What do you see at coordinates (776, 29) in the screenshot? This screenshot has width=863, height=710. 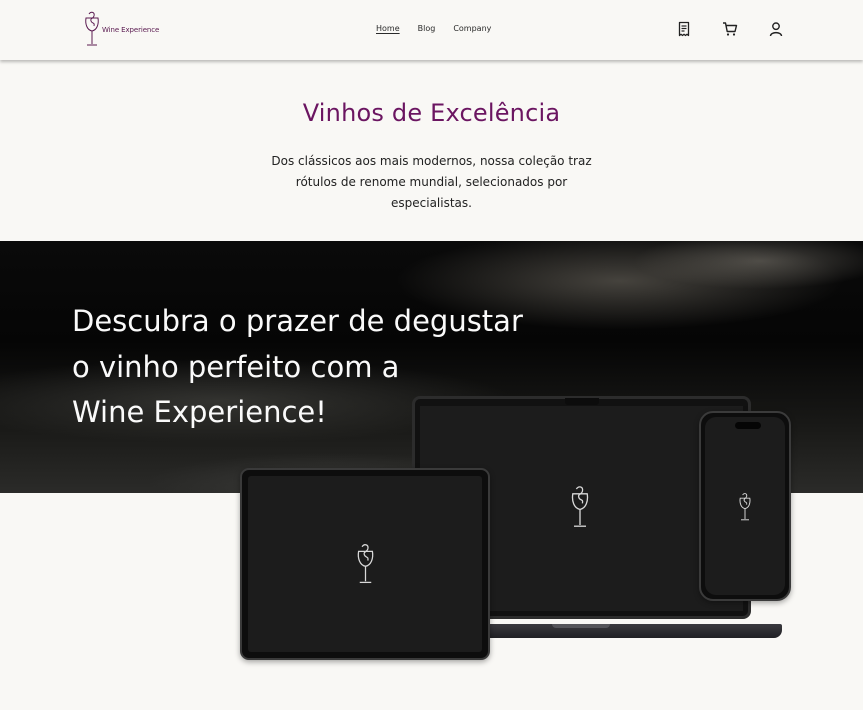 I see `user-icon` at bounding box center [776, 29].